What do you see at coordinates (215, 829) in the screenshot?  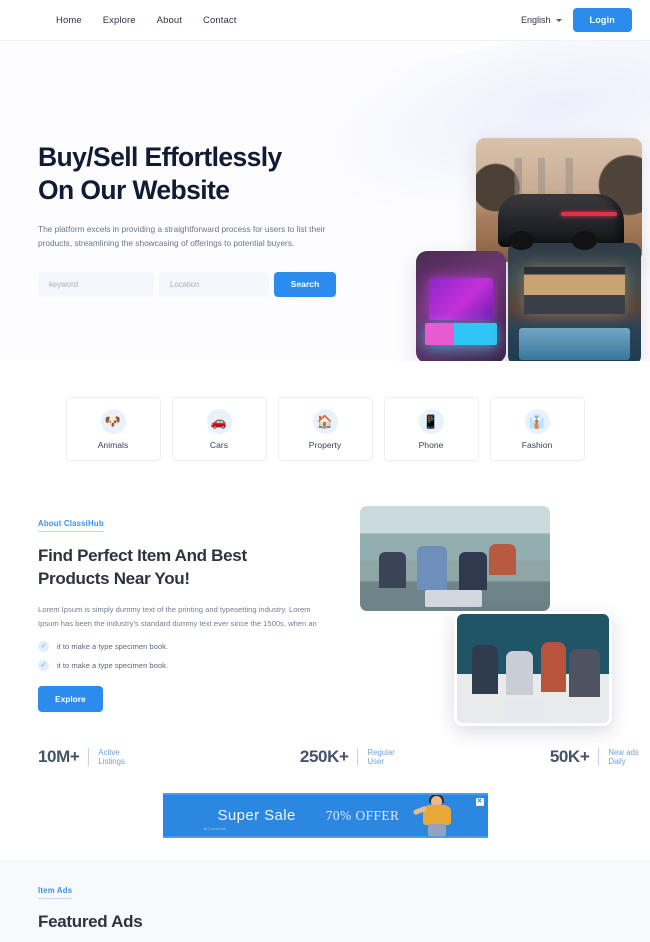 I see `banner-tag: @ClassiHub` at bounding box center [215, 829].